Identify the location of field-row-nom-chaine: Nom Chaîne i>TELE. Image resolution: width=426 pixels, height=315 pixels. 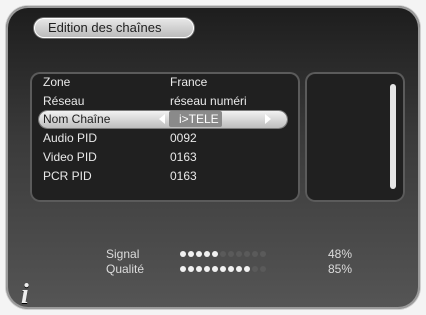
(163, 119).